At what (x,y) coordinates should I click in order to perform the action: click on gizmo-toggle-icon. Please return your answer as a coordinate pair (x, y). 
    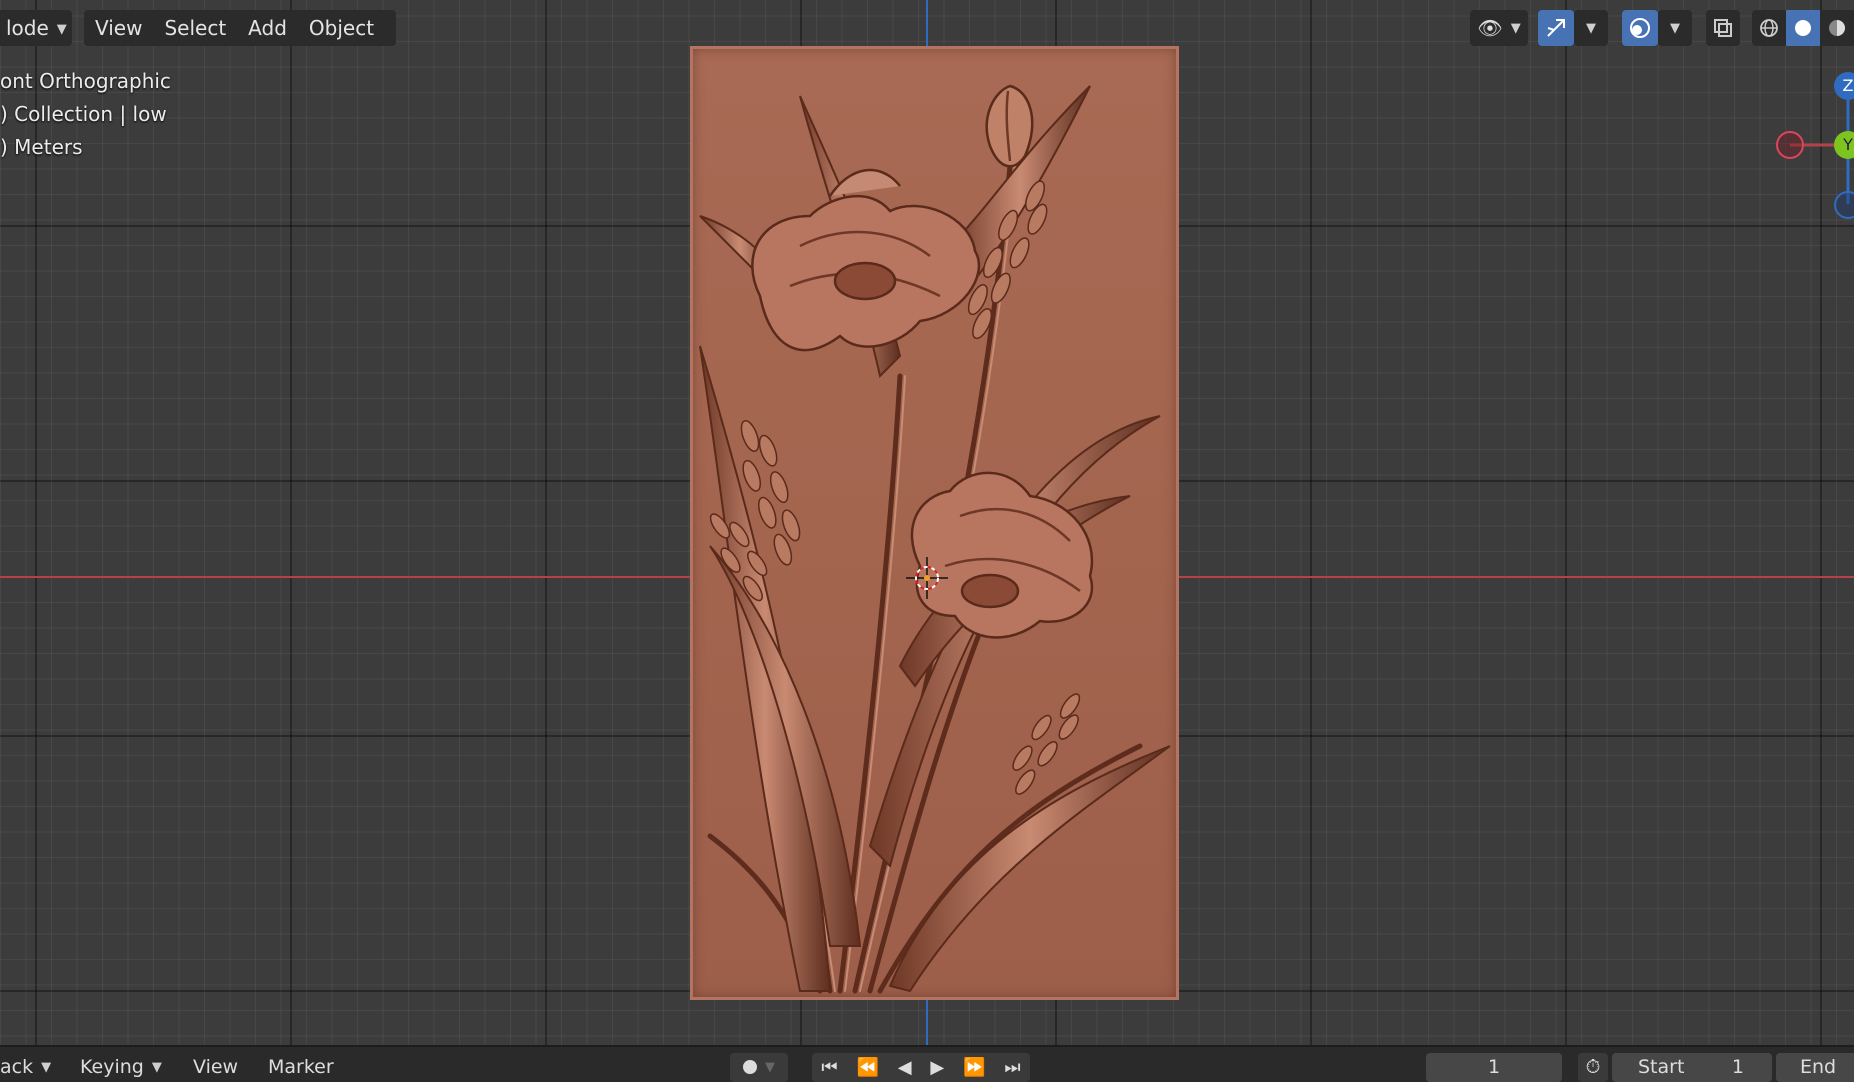
    Looking at the image, I should click on (1556, 28).